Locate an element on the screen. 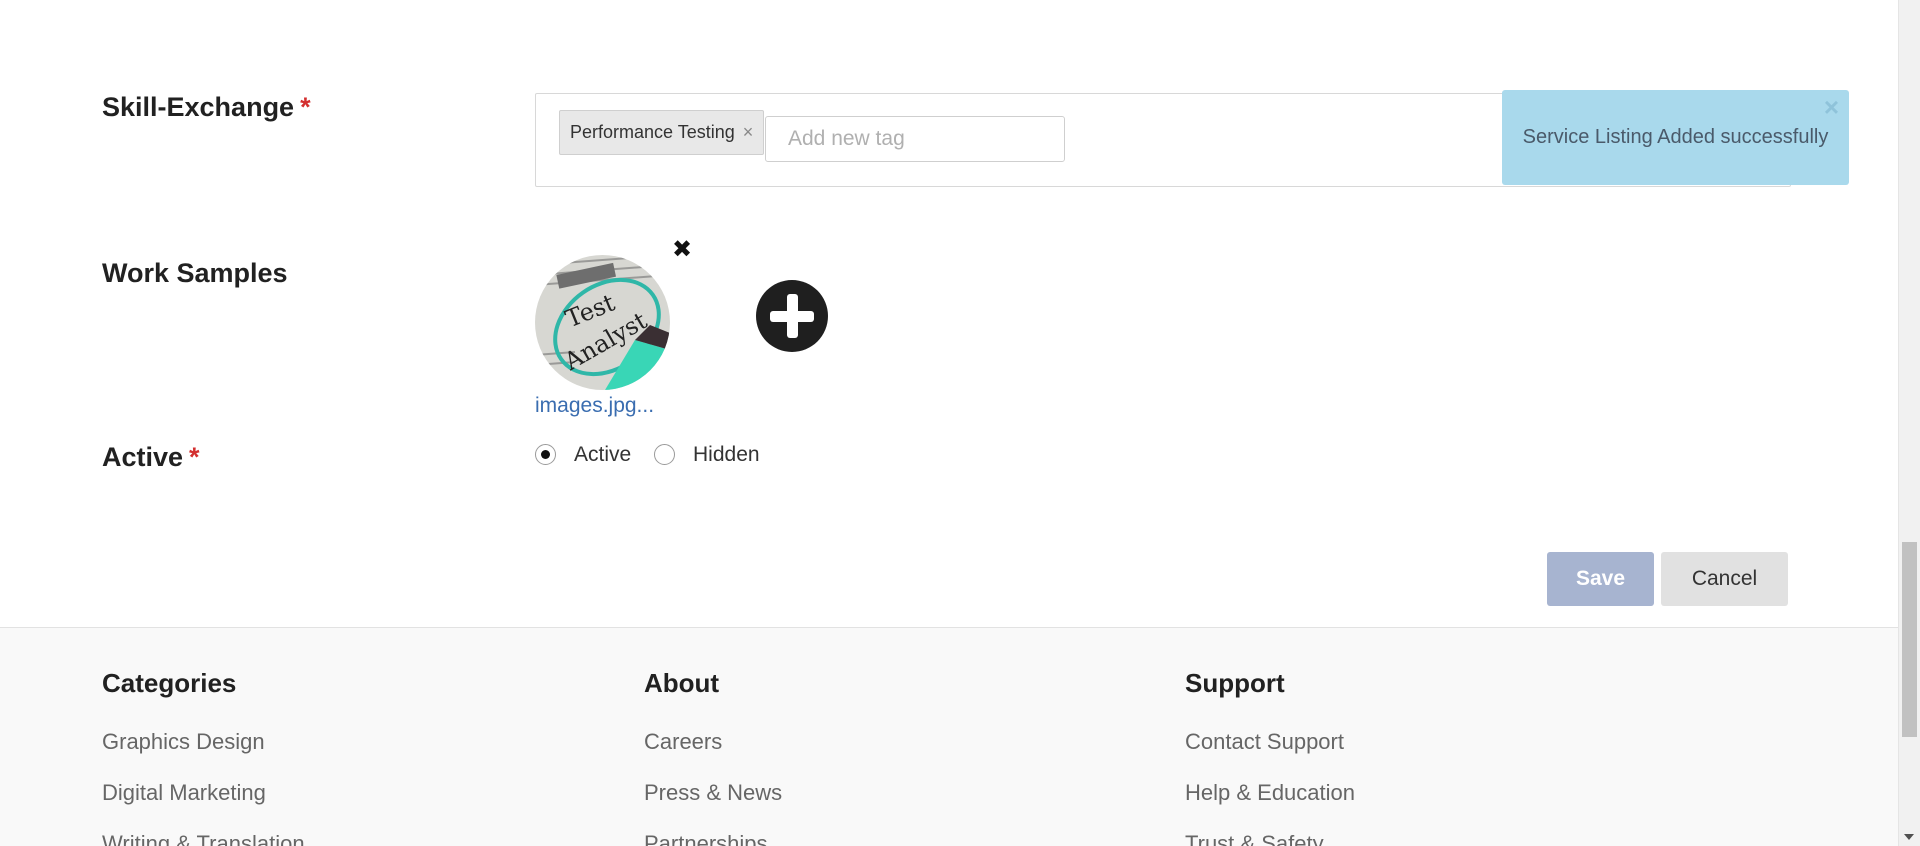 The height and width of the screenshot is (846, 1920). footer-link: Careers is located at coordinates (713, 742).